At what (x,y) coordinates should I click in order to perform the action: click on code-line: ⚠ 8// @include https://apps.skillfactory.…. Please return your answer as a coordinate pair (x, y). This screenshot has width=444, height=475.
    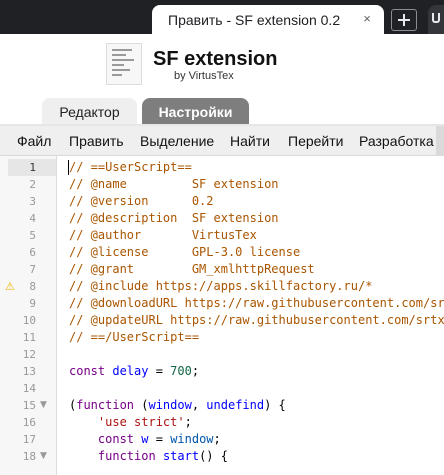
    Looking at the image, I should click on (222, 286).